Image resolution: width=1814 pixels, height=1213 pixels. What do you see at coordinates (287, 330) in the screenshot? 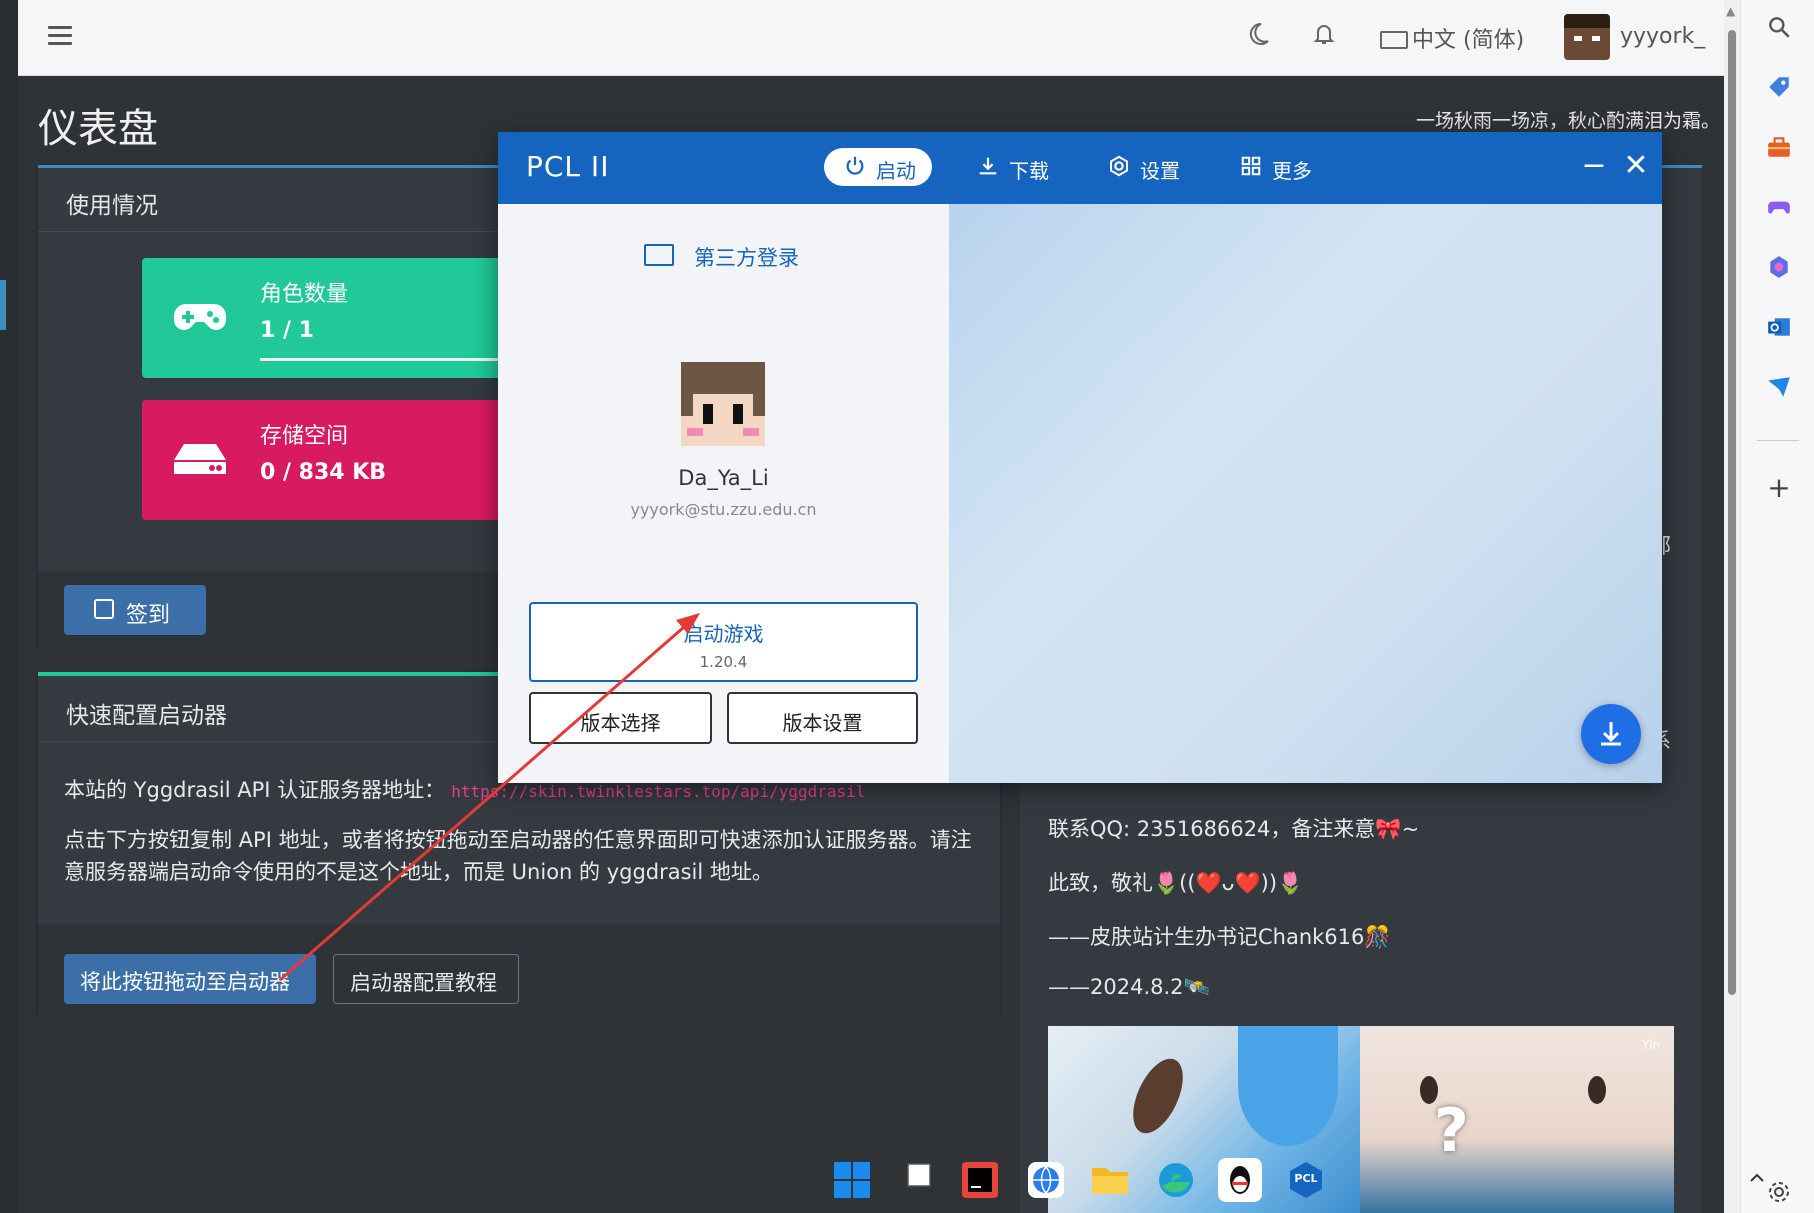
I see `roles-value: 1 / 1` at bounding box center [287, 330].